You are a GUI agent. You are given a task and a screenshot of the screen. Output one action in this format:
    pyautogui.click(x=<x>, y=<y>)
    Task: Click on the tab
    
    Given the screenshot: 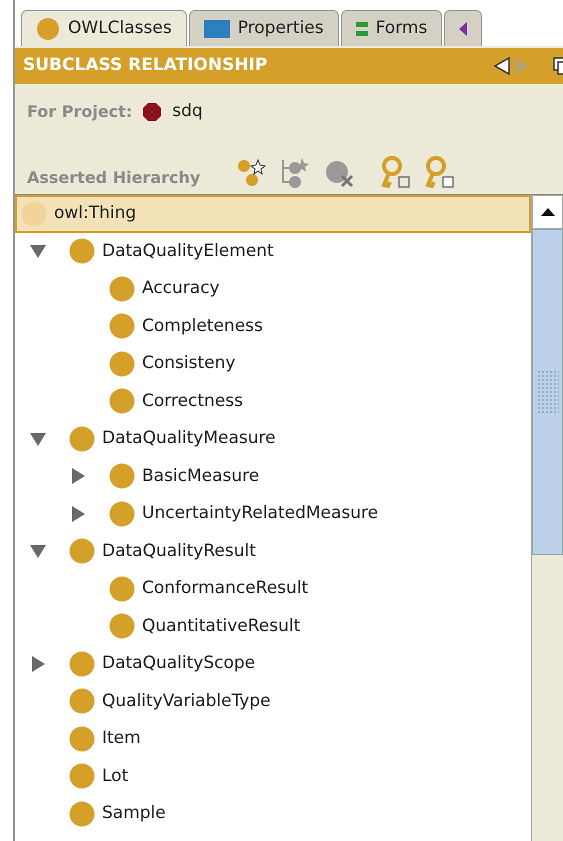 What is the action you would take?
    pyautogui.click(x=463, y=28)
    